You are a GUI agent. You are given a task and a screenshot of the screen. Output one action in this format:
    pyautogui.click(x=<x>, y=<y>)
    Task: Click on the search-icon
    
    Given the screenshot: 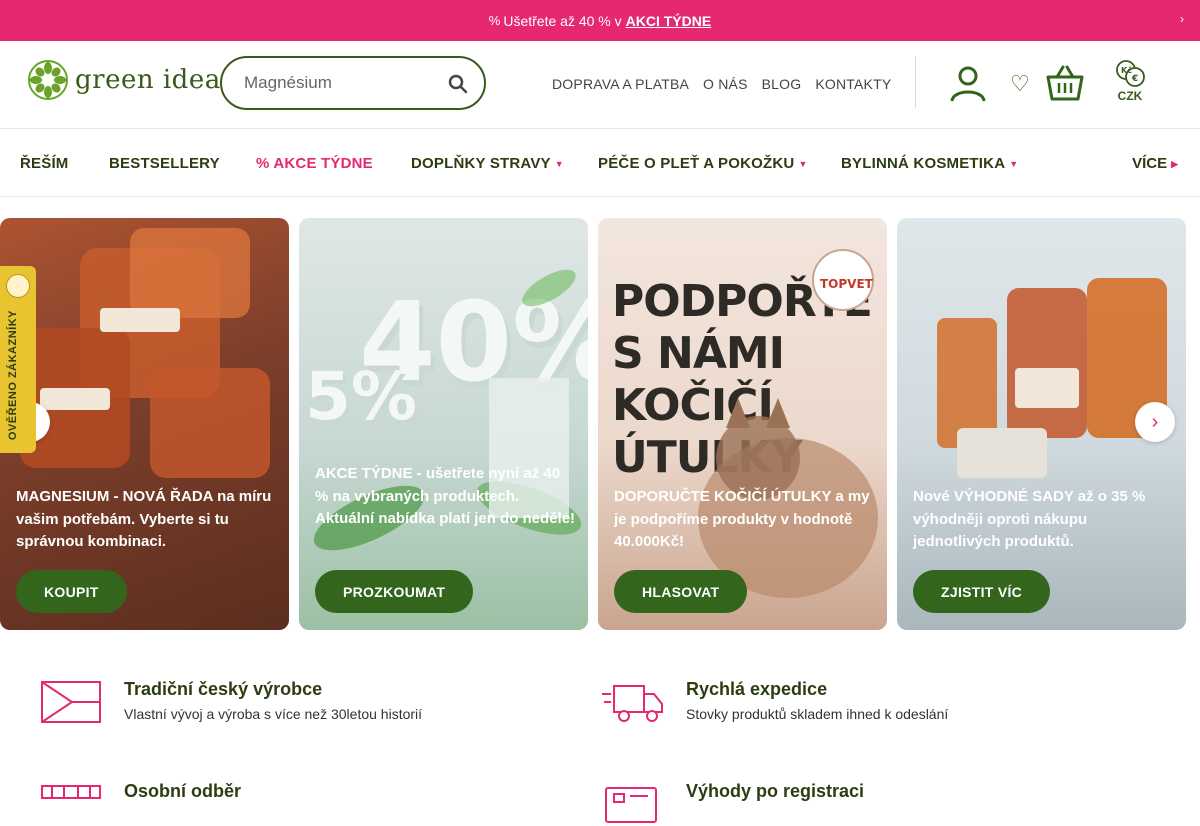 What is the action you would take?
    pyautogui.click(x=458, y=84)
    